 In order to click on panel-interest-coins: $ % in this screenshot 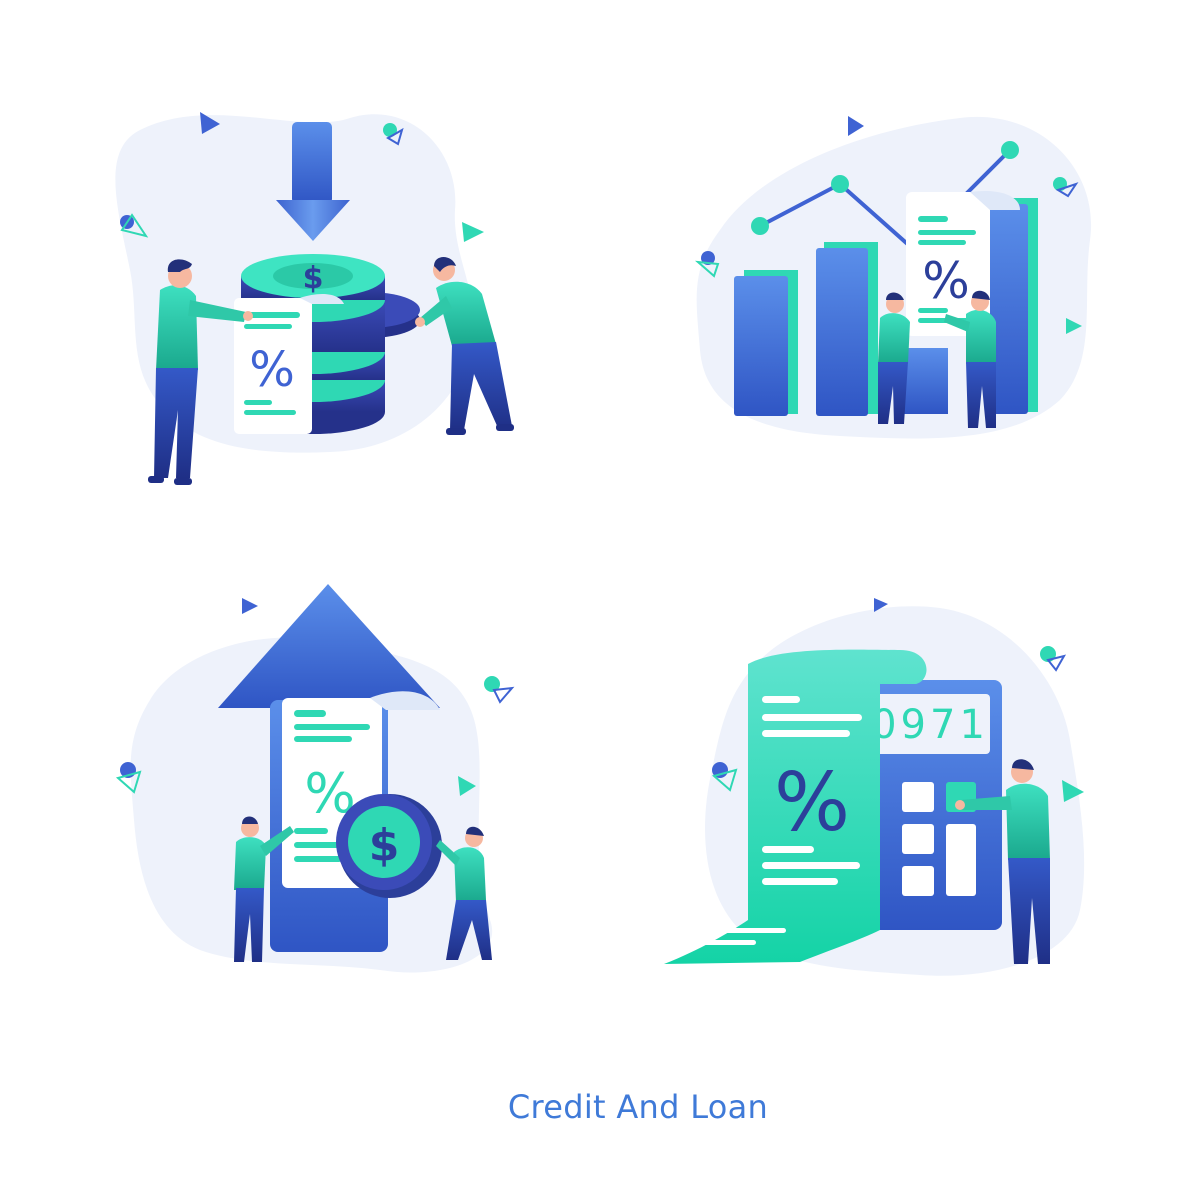, I will do `click(314, 298)`.